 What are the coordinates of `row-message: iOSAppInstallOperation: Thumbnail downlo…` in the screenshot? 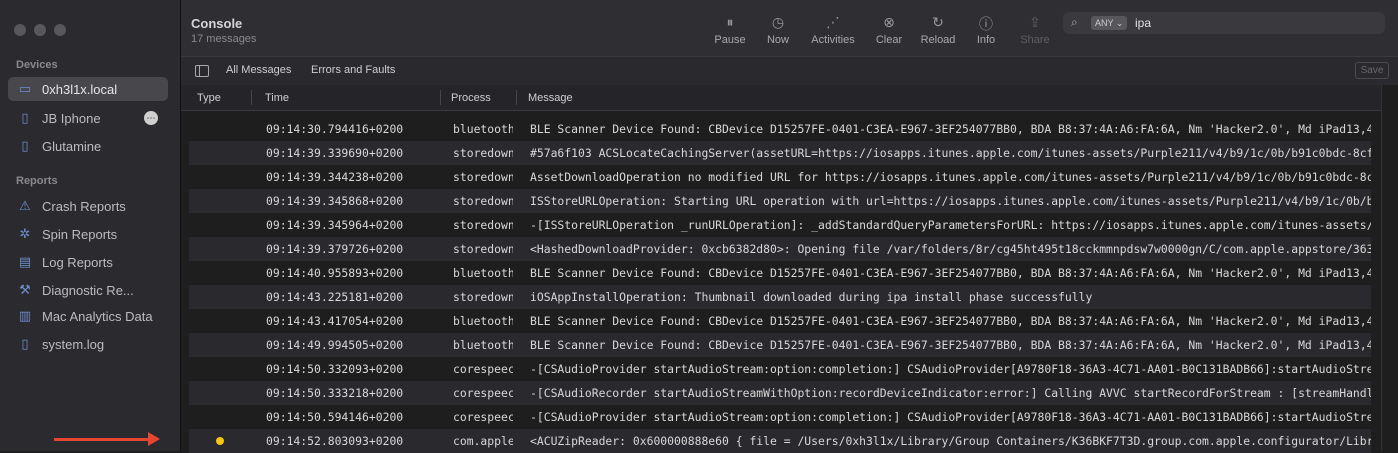 It's located at (811, 297).